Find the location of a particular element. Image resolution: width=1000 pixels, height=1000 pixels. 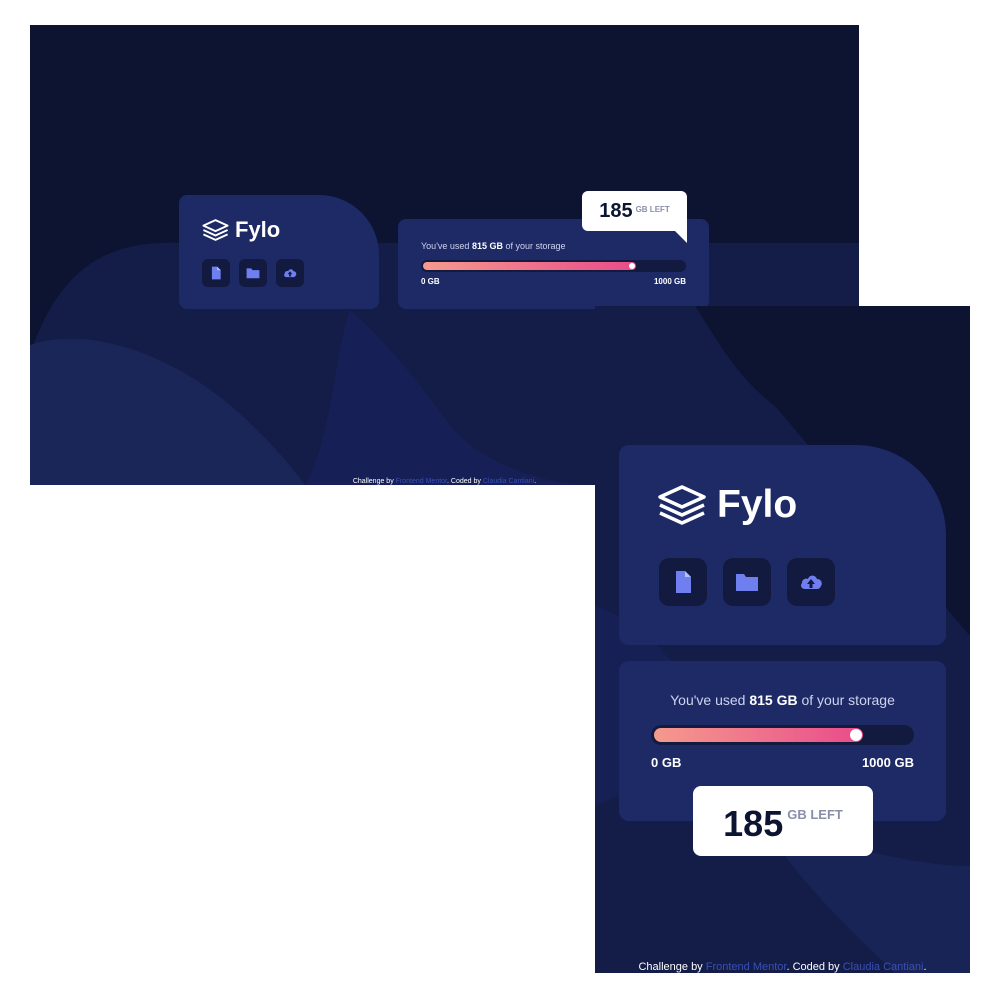

storage-left-box: 185 GB LEFT is located at coordinates (783, 821).